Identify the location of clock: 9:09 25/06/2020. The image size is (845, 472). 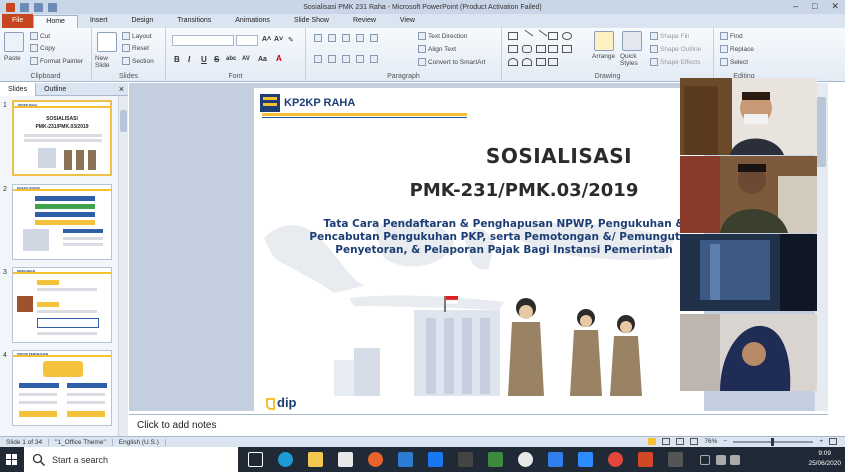
(824, 459).